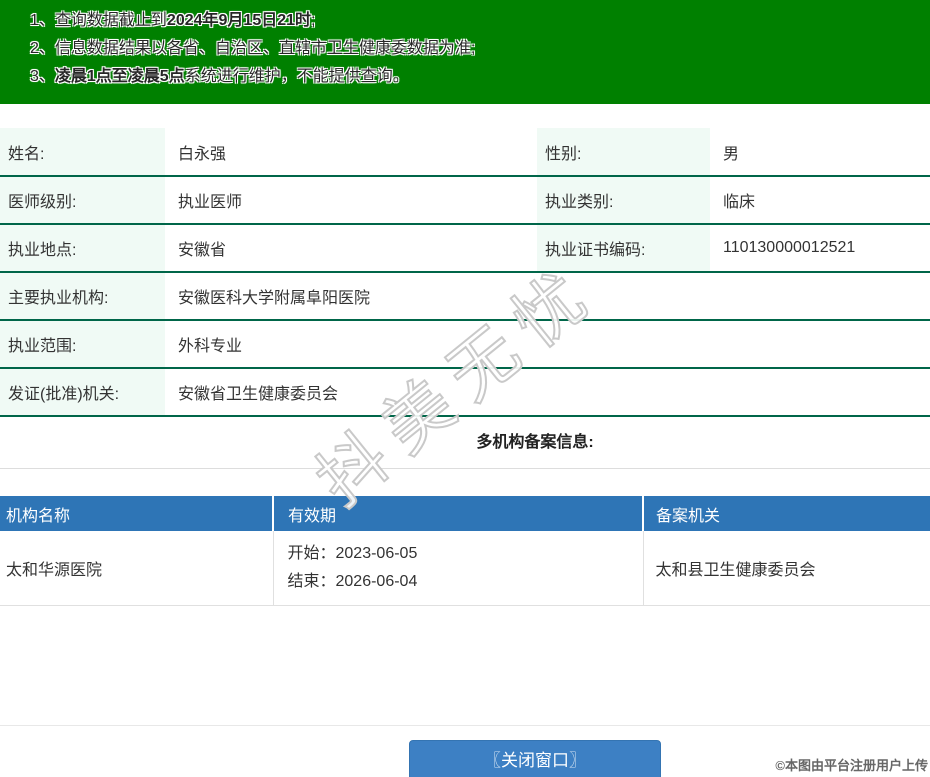 The height and width of the screenshot is (777, 930). What do you see at coordinates (42, 76) in the screenshot?
I see `notice-number: 3、` at bounding box center [42, 76].